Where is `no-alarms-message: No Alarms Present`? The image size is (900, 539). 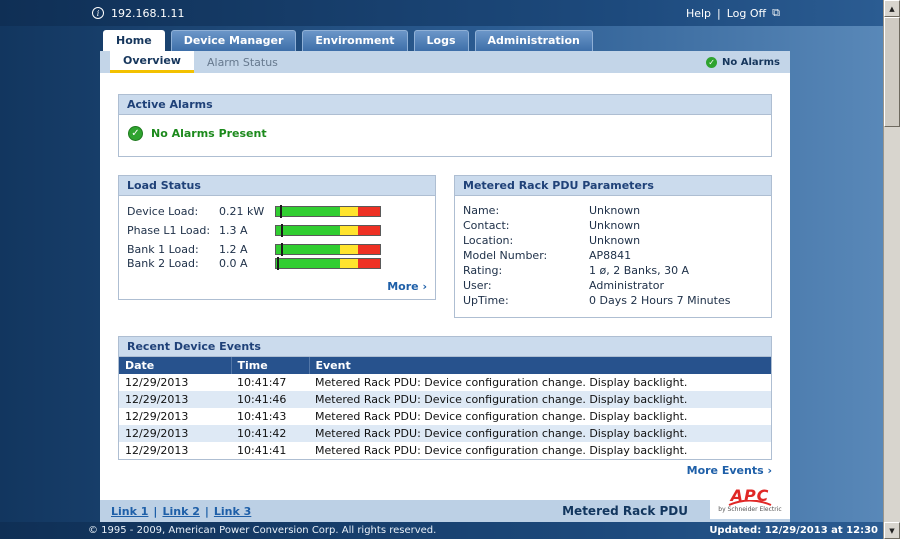
no-alarms-message: No Alarms Present is located at coordinates (209, 133).